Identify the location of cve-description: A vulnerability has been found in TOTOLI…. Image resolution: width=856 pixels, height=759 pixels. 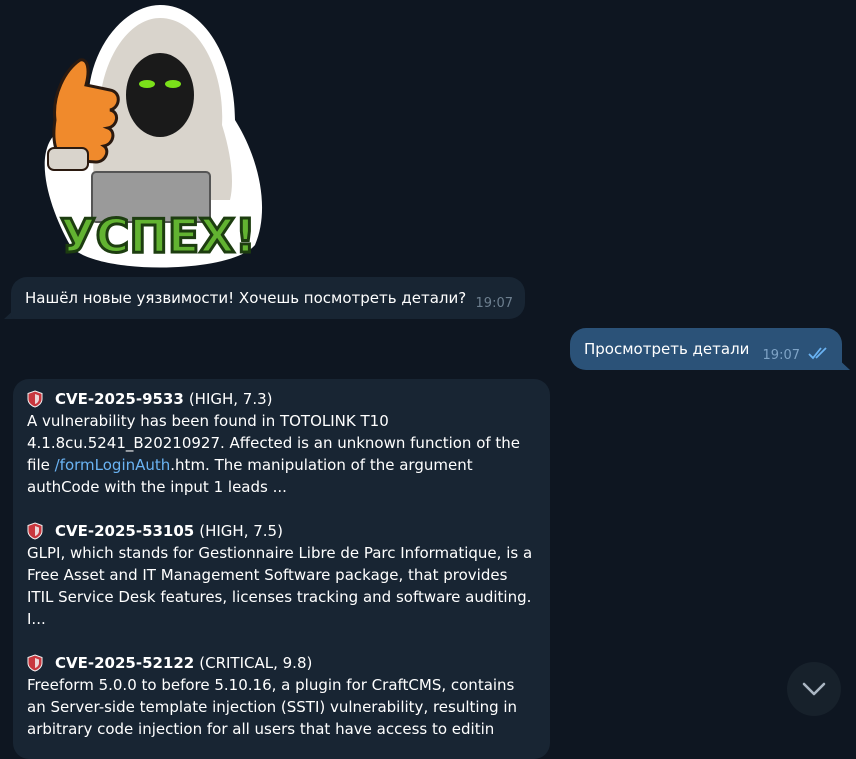
(281, 454).